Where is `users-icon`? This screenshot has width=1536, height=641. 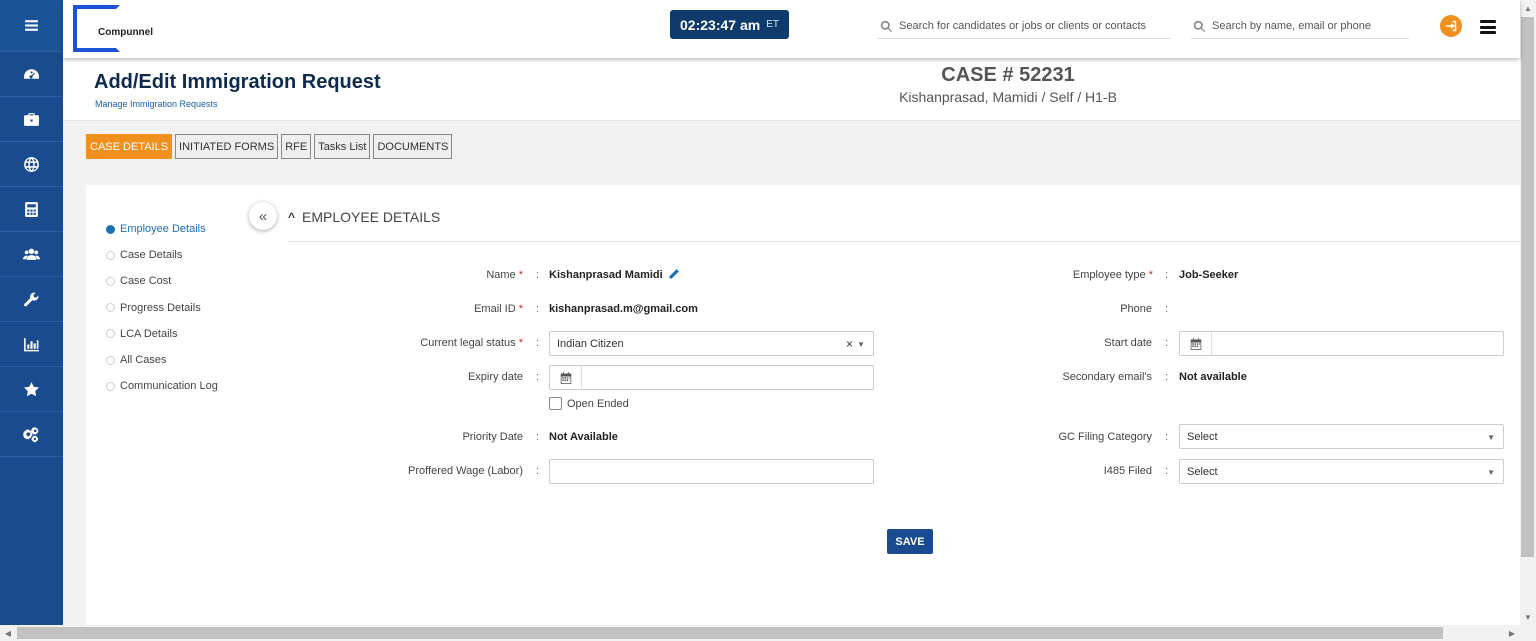 users-icon is located at coordinates (31, 254).